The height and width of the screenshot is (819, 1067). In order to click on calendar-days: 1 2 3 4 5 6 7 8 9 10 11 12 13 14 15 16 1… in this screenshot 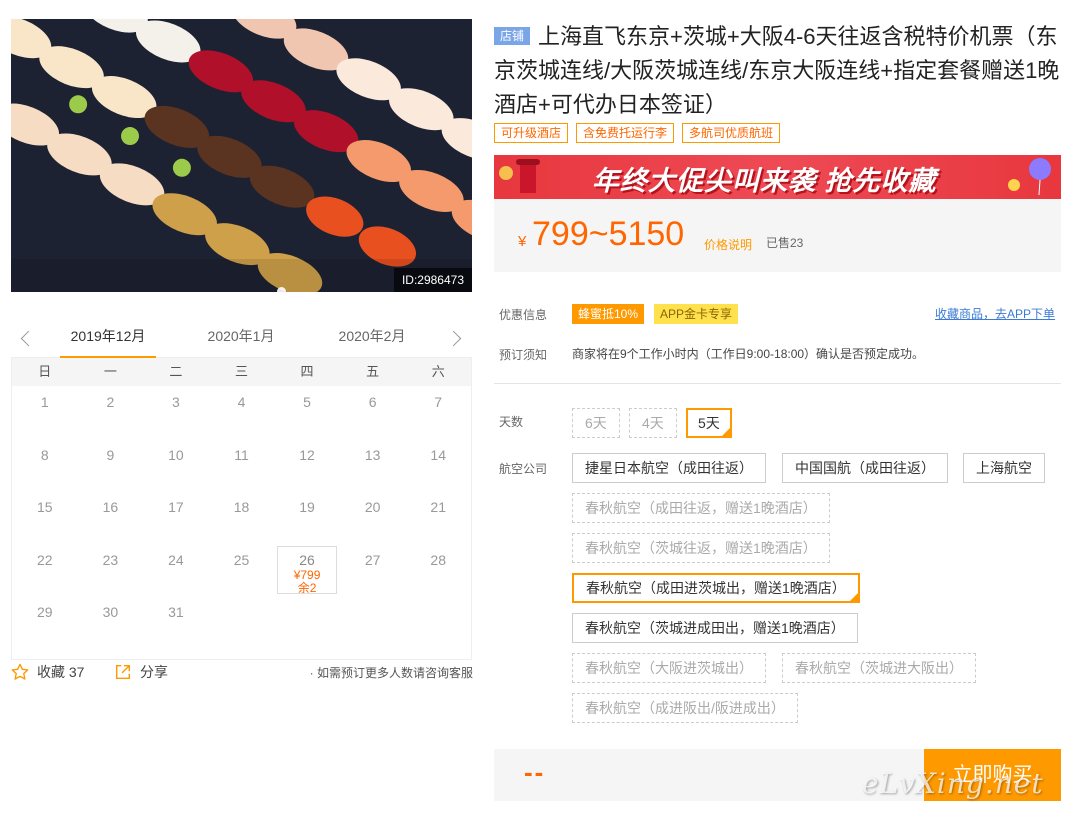, I will do `click(241, 522)`.